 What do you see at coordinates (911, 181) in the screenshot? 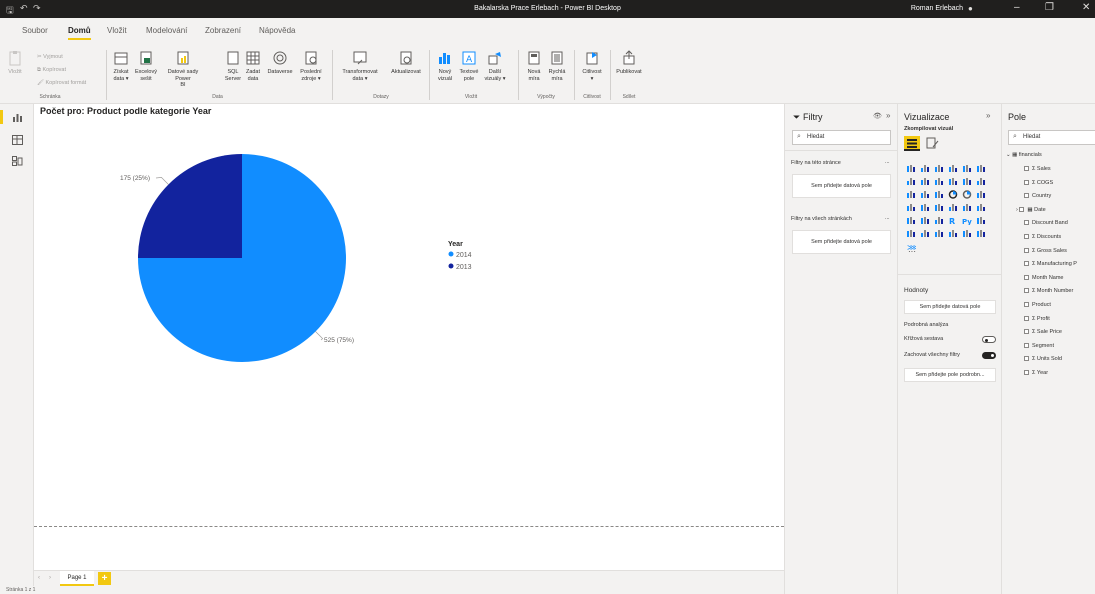
I see `line-icon` at bounding box center [911, 181].